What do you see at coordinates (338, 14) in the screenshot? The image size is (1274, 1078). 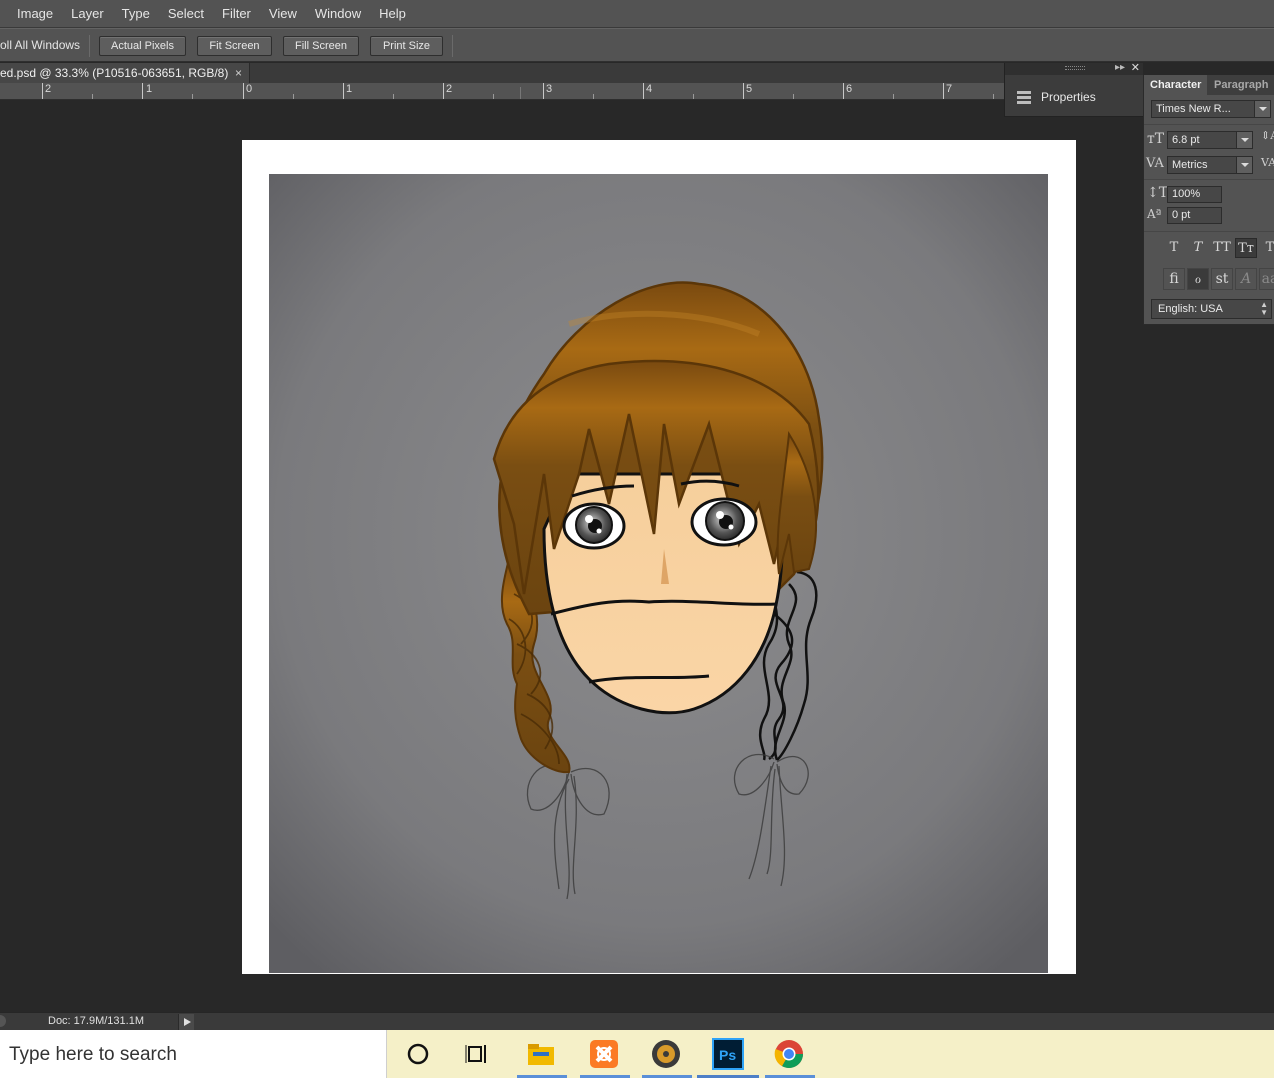 I see `menu-window: Window` at bounding box center [338, 14].